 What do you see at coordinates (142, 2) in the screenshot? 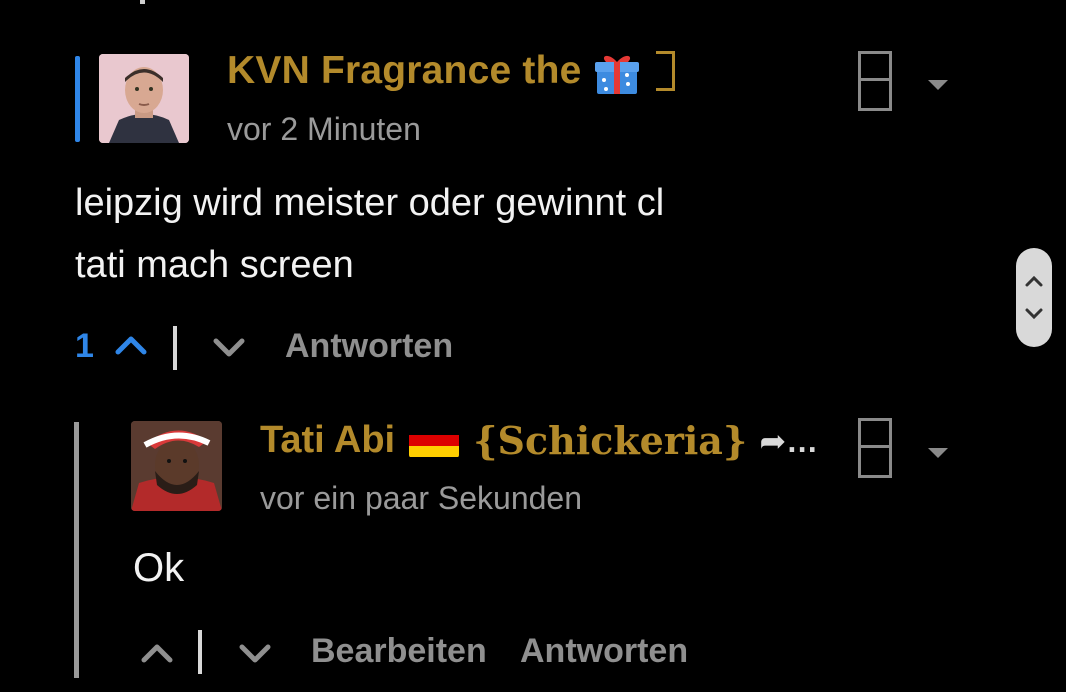
I see `previous-content-edge` at bounding box center [142, 2].